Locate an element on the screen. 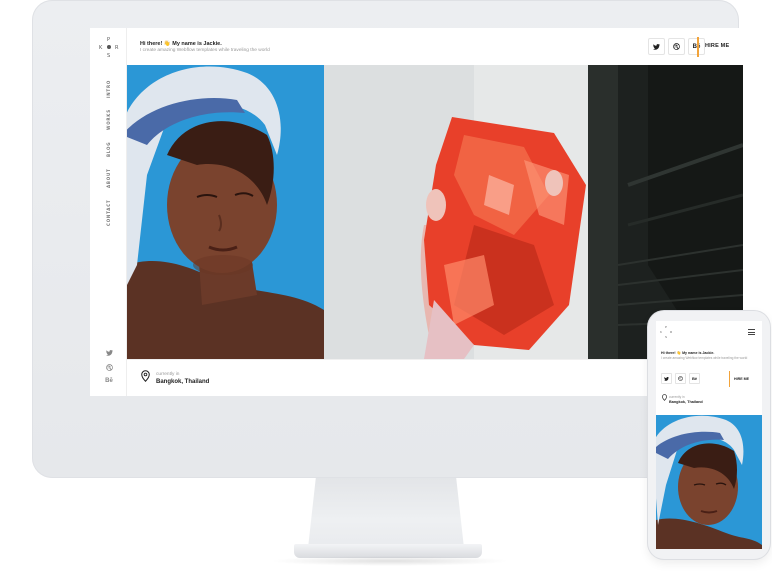 The width and height of the screenshot is (772, 576). mobile-logo-letter-bottom: S is located at coordinates (666, 337).